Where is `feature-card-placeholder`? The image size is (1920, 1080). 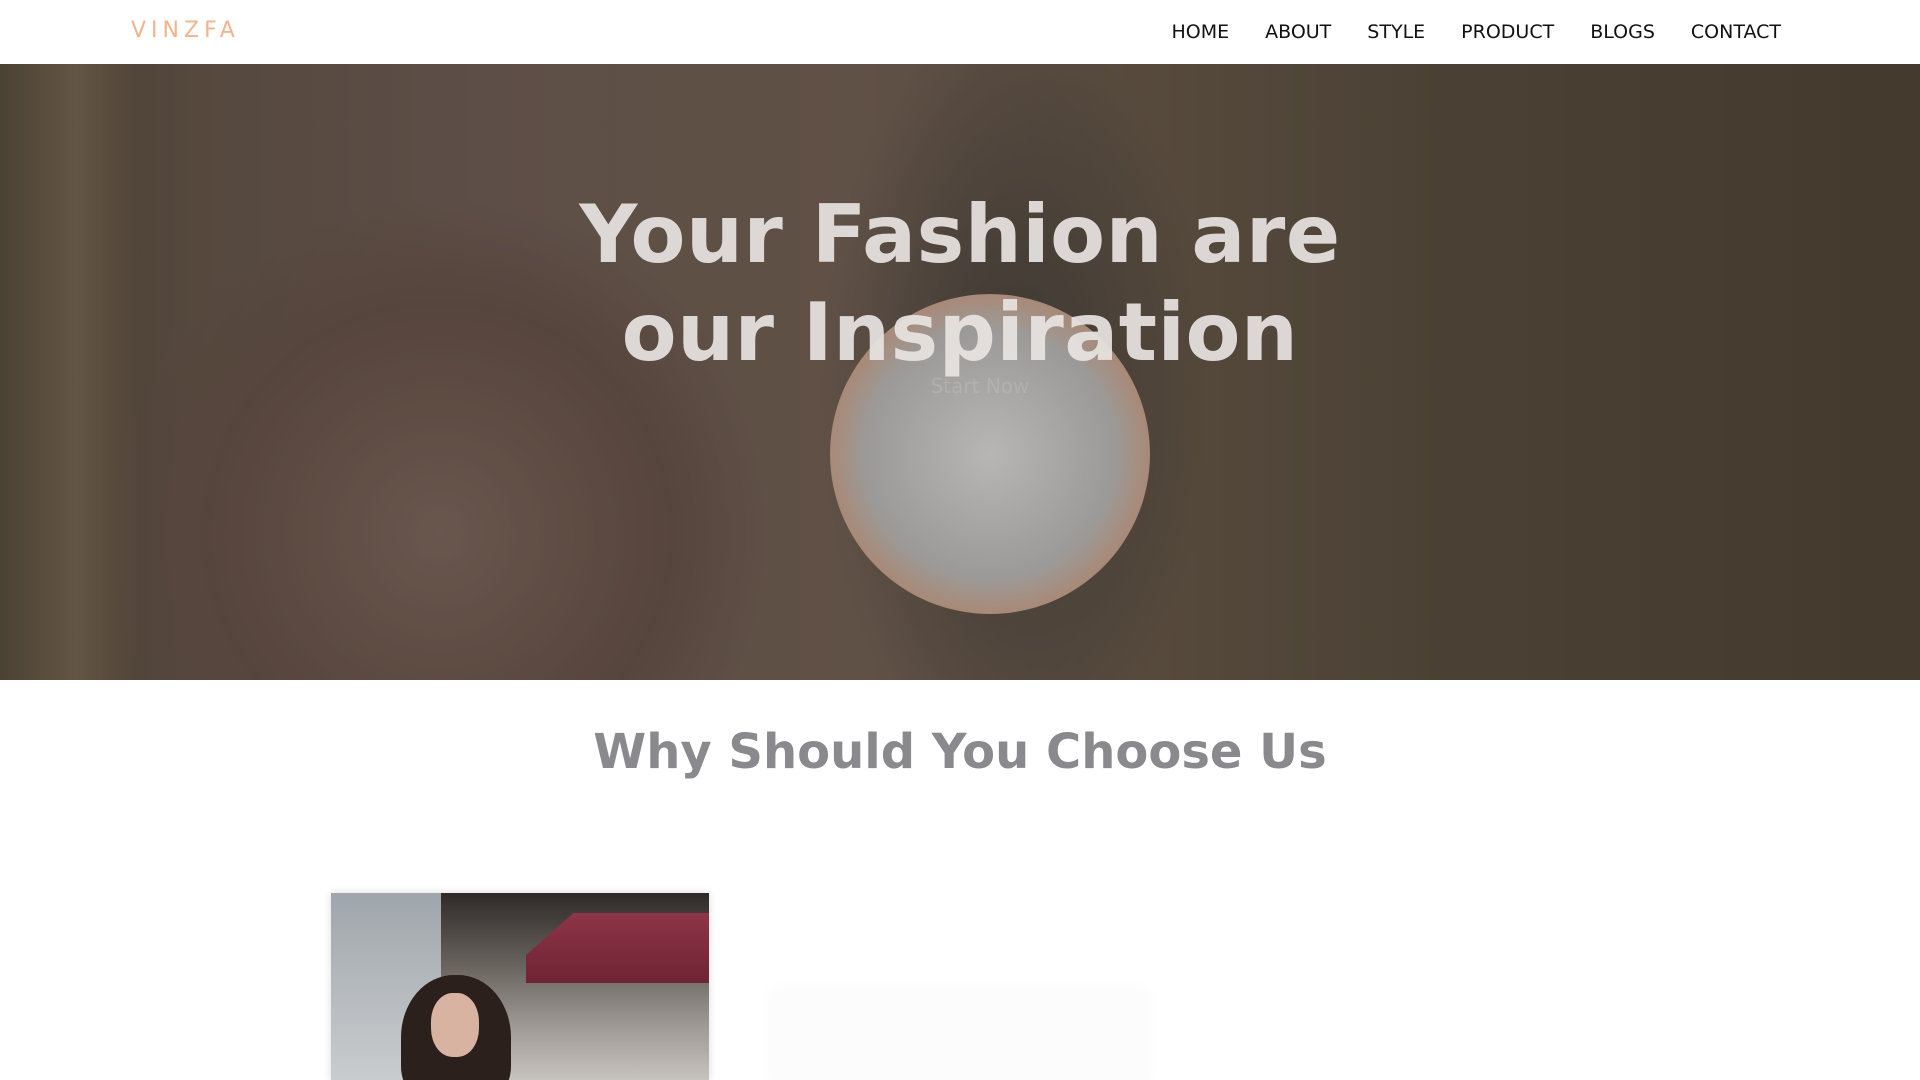 feature-card-placeholder is located at coordinates (959, 1035).